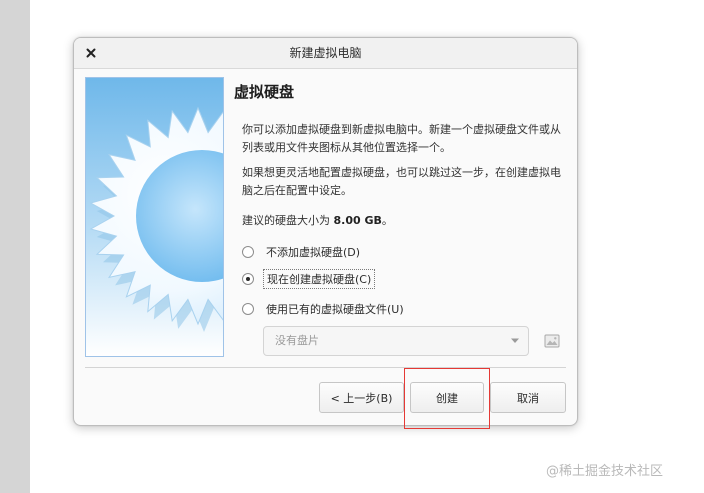 The width and height of the screenshot is (704, 493). Describe the element at coordinates (248, 279) in the screenshot. I see `radio-button-selected` at that location.